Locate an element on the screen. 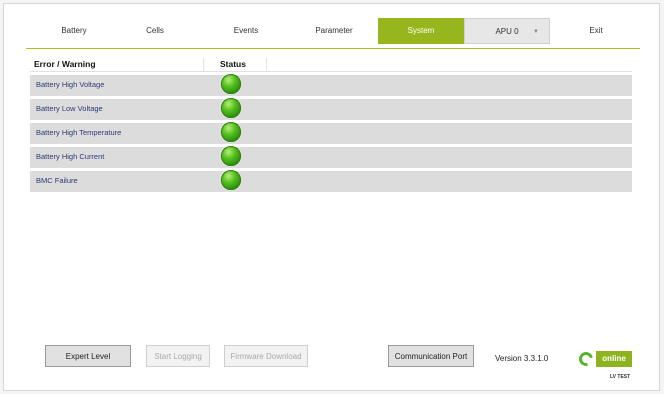  table-row: Battery High Voltage is located at coordinates (331, 85).